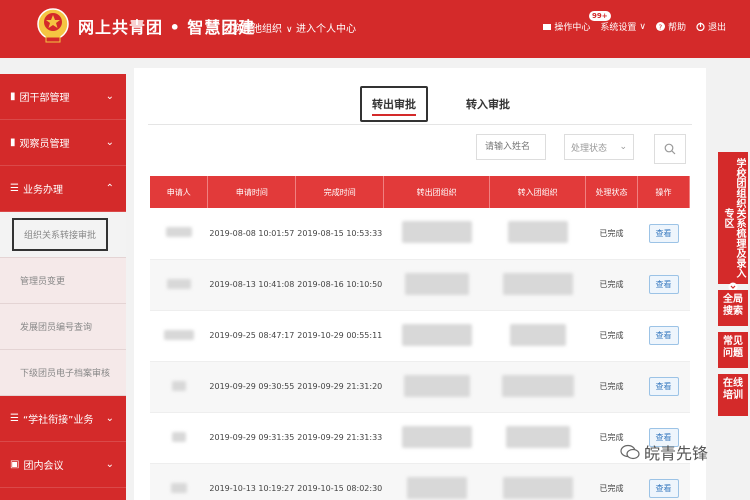  Describe the element at coordinates (733, 395) in the screenshot. I see `rightbar-training: 在线培训` at that location.